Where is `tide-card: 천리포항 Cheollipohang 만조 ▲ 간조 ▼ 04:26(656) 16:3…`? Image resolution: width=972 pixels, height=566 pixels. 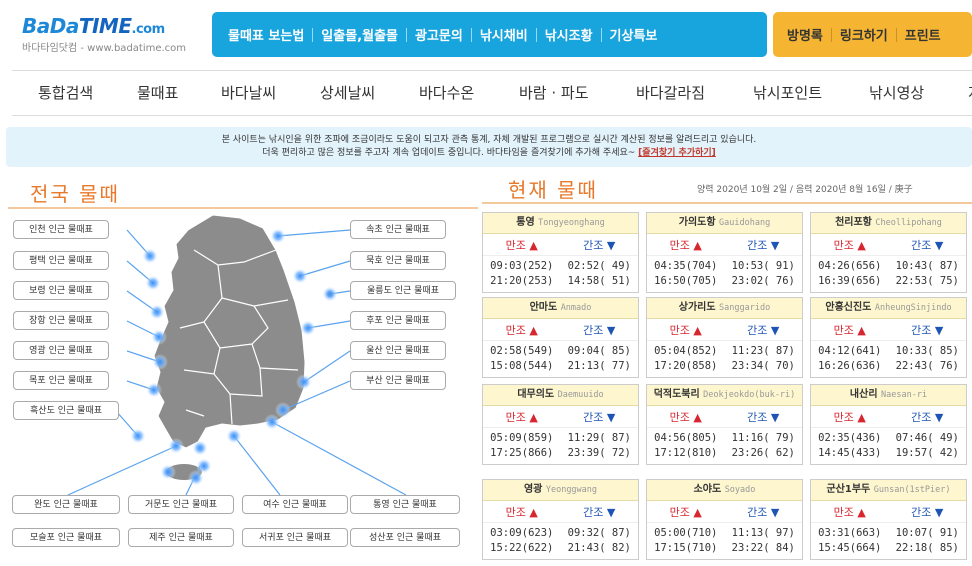 tide-card: 천리포항 Cheollipohang 만조 ▲ 간조 ▼ 04:26(656) 16:3… is located at coordinates (888, 252).